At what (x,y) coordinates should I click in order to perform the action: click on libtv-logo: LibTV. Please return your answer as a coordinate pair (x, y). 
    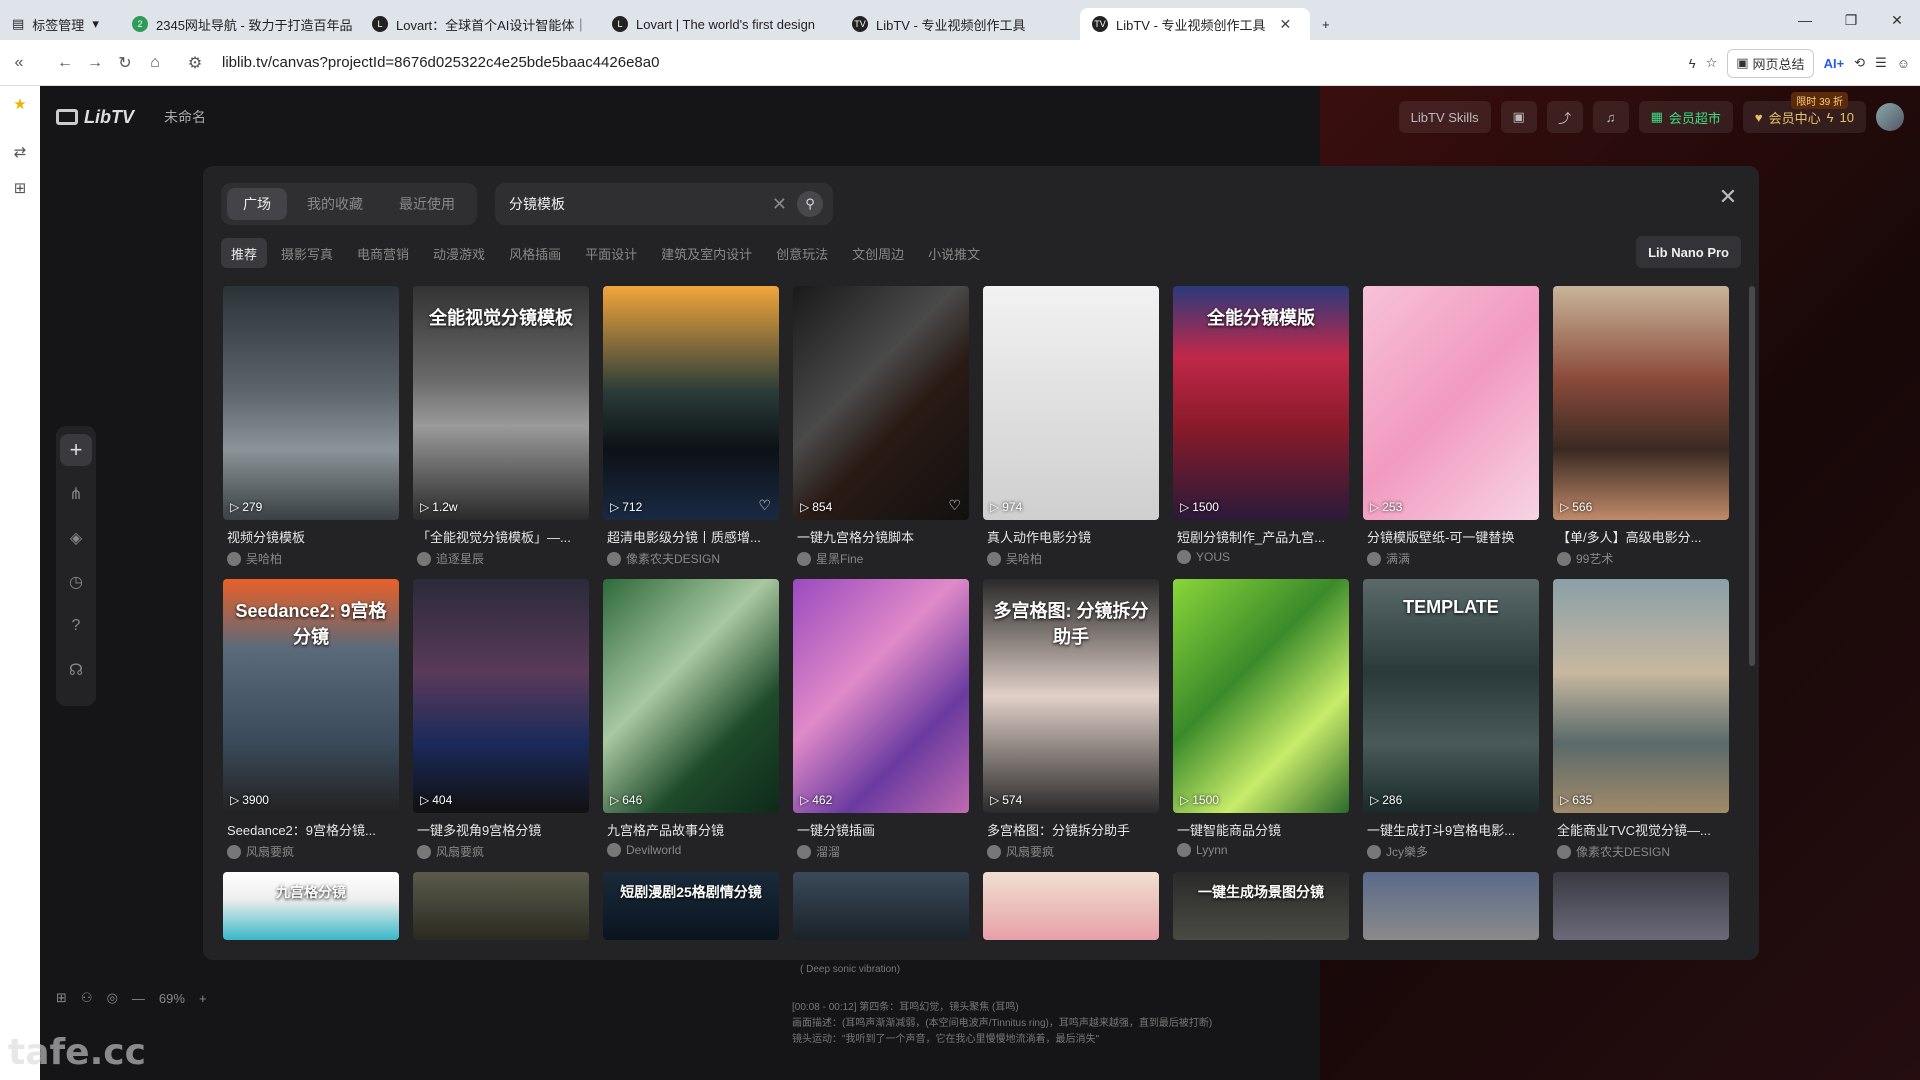
    Looking at the image, I should click on (95, 117).